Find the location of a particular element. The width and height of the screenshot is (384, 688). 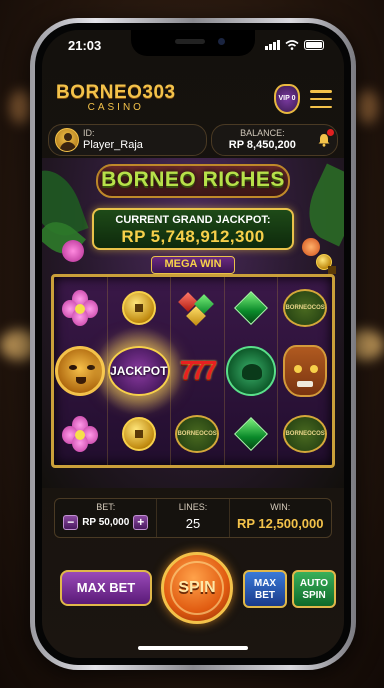

player-info-bar: ID: Player_Raja BALANCE: RP 8,450,200 is located at coordinates (193, 140).